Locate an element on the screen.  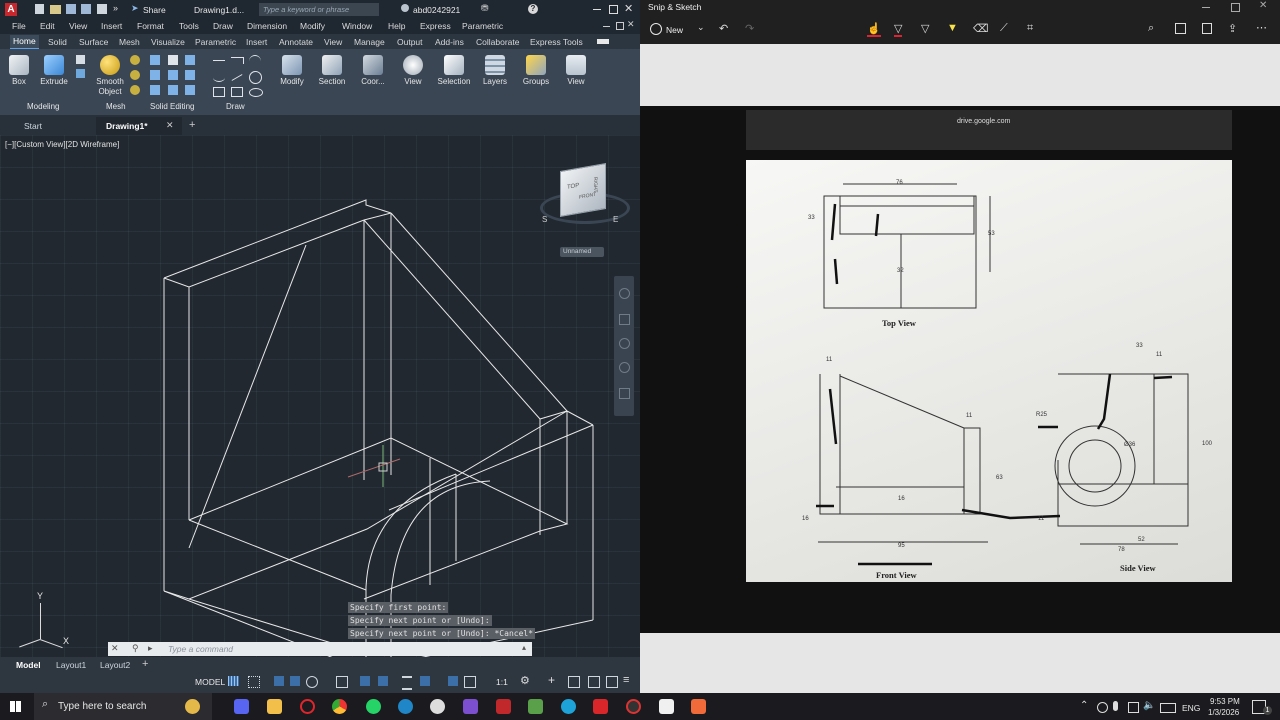
new-snip-dropdown-icon: ⌄ is located at coordinates (701, 27).